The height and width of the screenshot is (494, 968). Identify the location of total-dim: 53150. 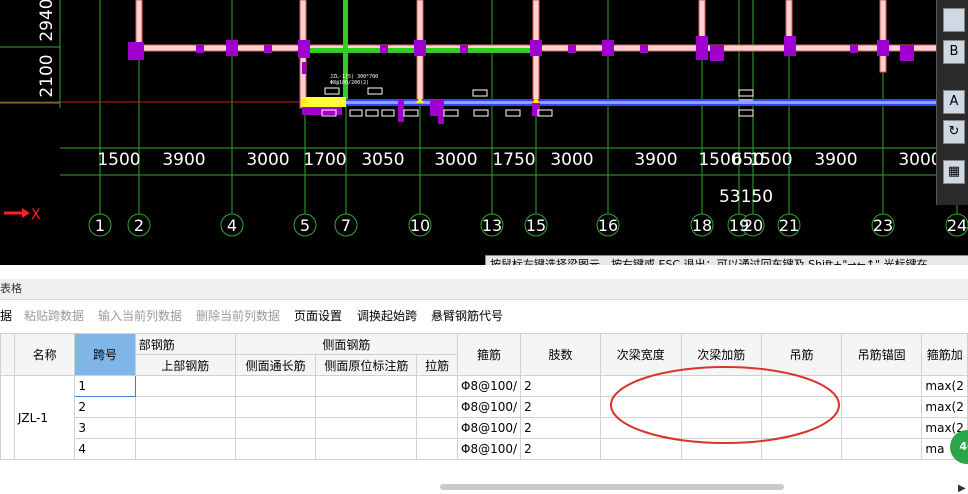
(746, 197).